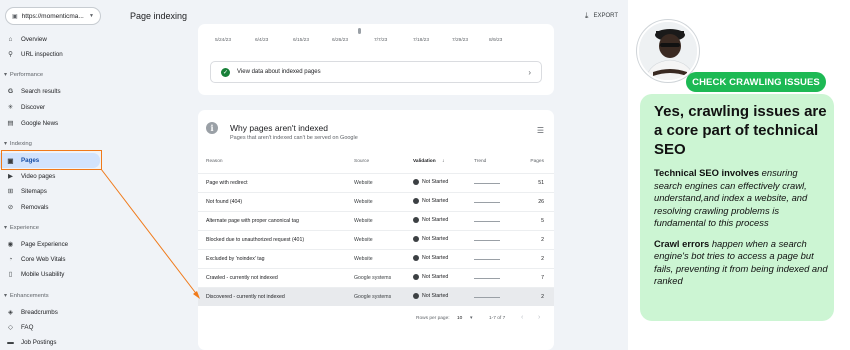 This screenshot has width=850, height=350. What do you see at coordinates (214, 161) in the screenshot?
I see `col-reason: Reason` at bounding box center [214, 161].